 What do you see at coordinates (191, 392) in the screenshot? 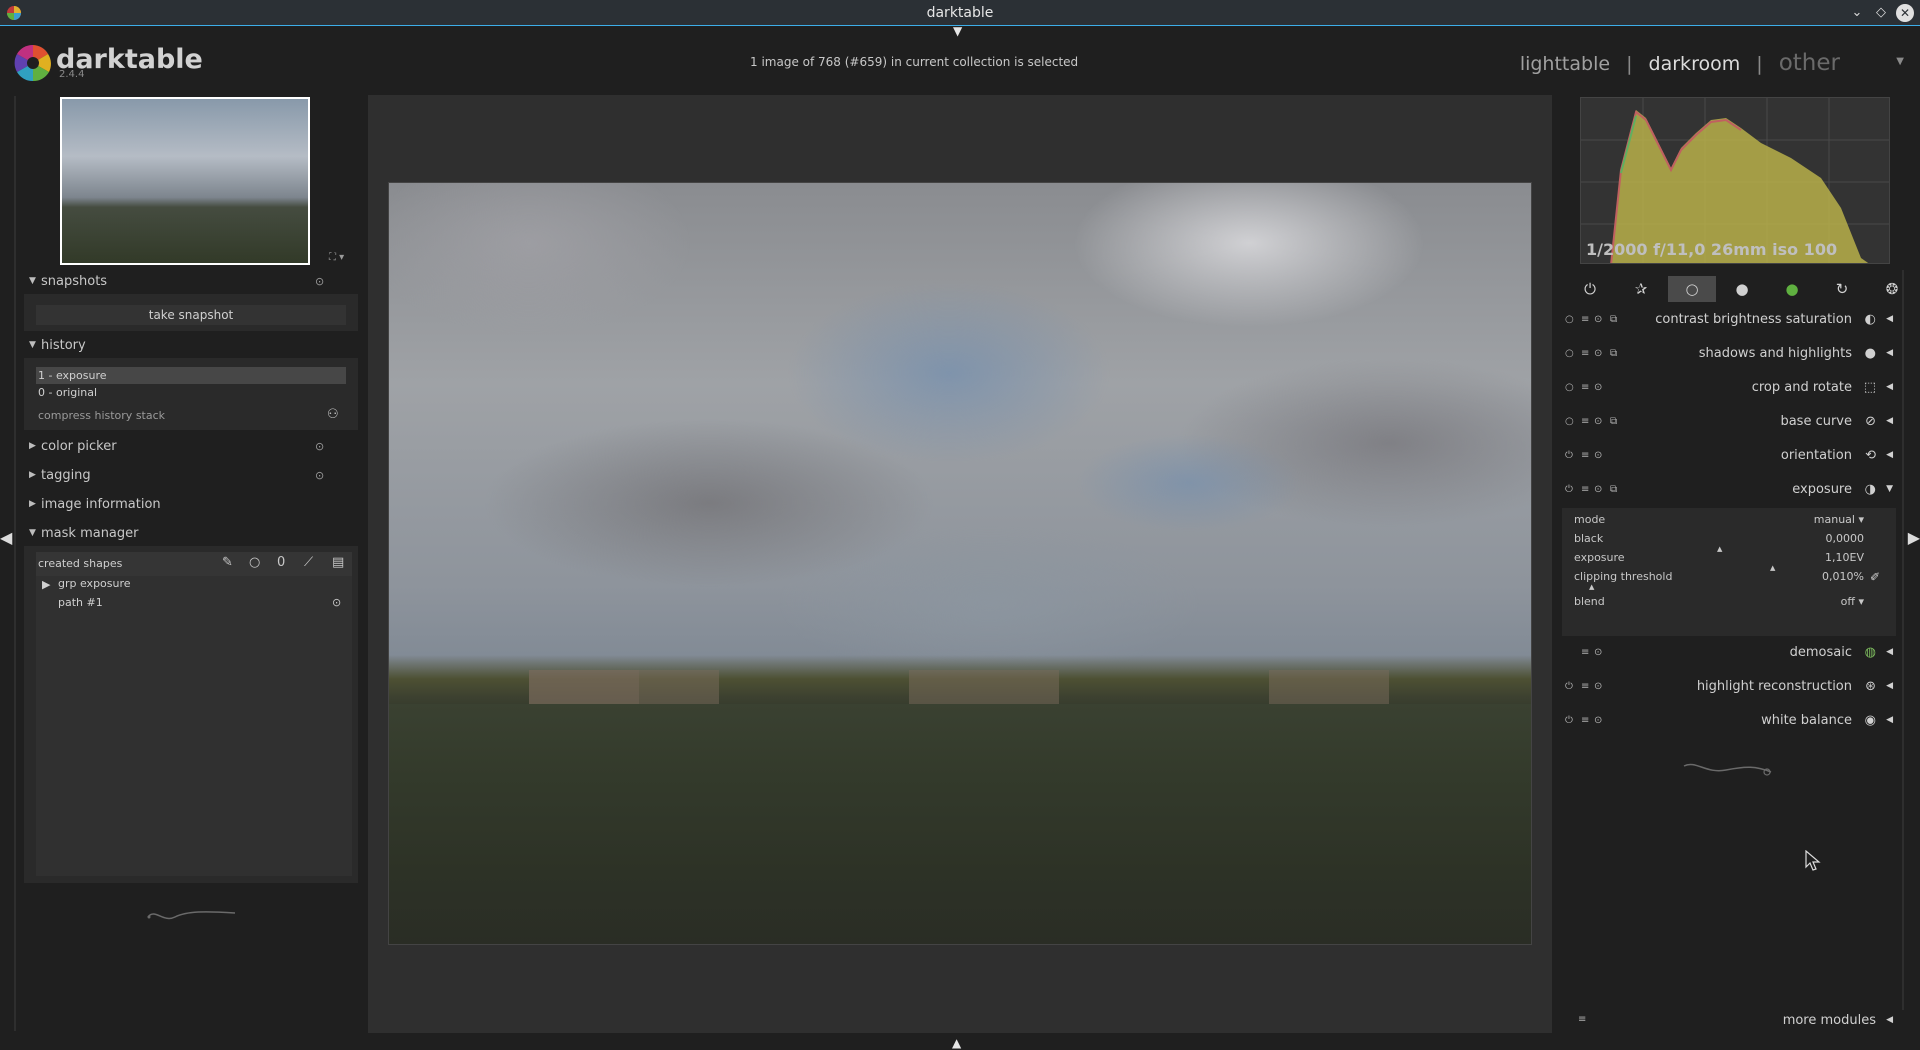
I see `history-item: 0 - original` at bounding box center [191, 392].